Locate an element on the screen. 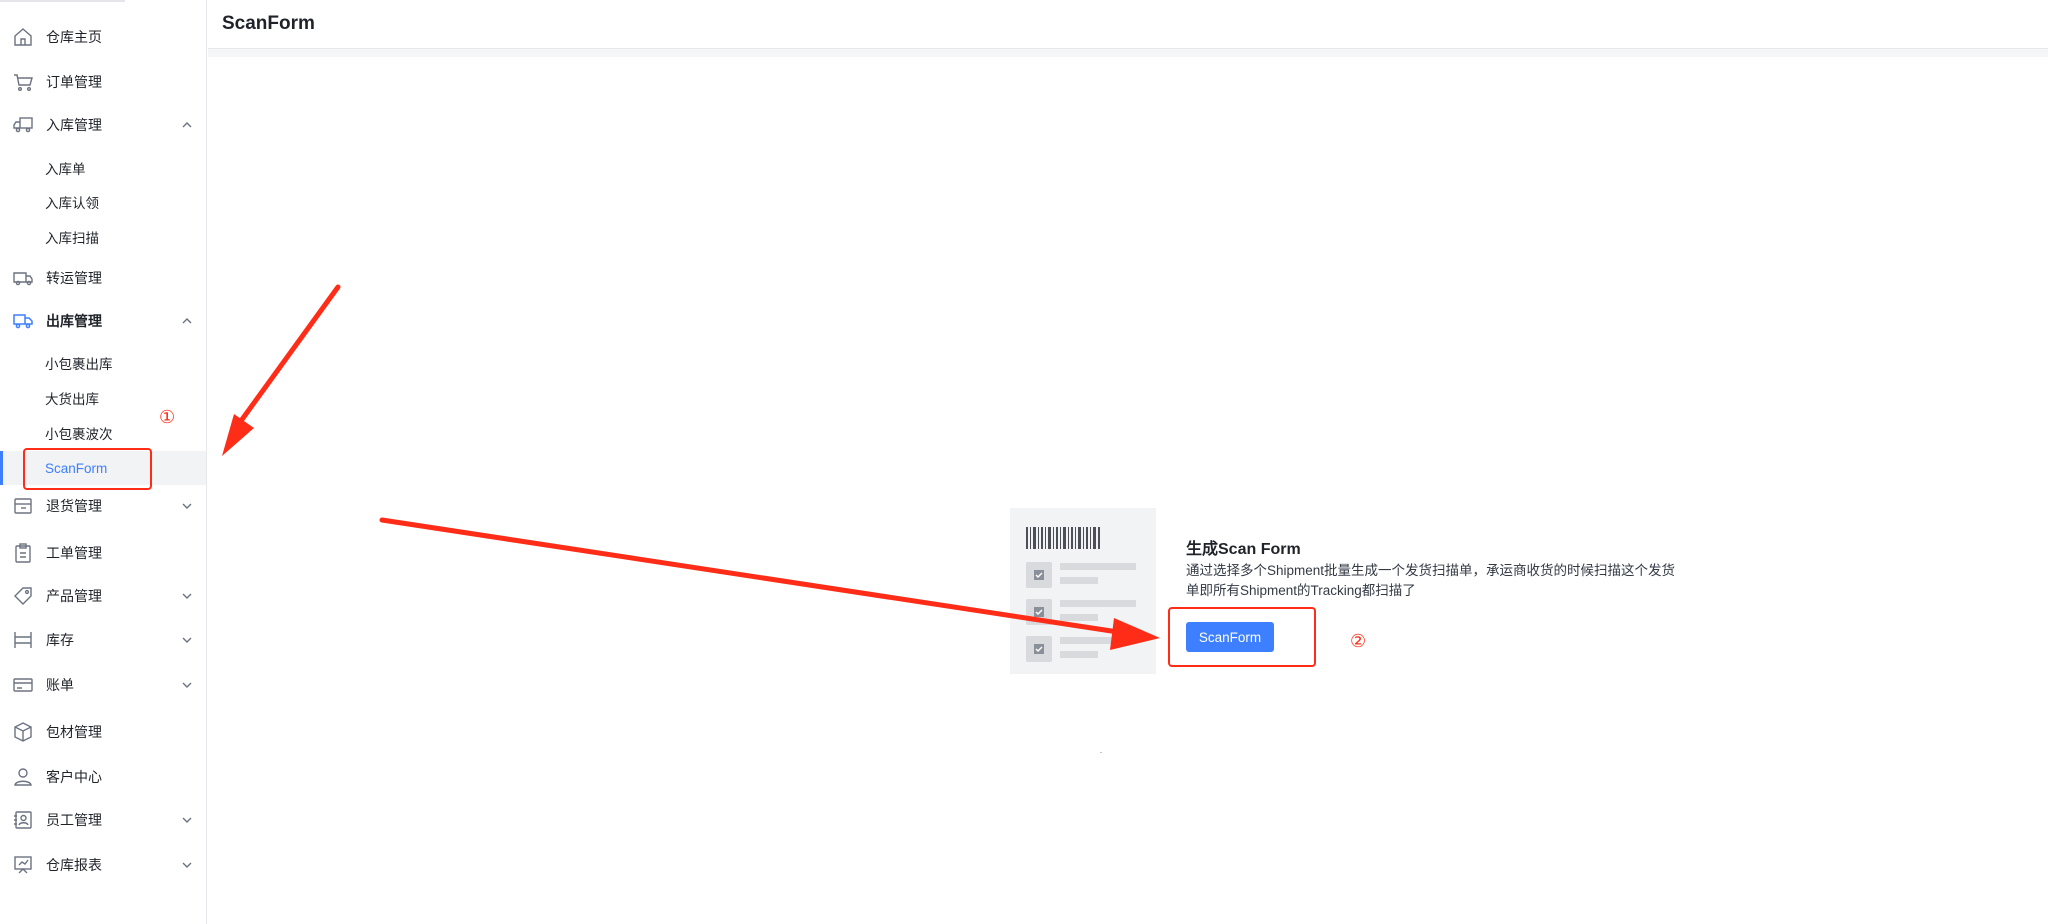  arrow-to-sidebar-scanform is located at coordinates (281, 370).